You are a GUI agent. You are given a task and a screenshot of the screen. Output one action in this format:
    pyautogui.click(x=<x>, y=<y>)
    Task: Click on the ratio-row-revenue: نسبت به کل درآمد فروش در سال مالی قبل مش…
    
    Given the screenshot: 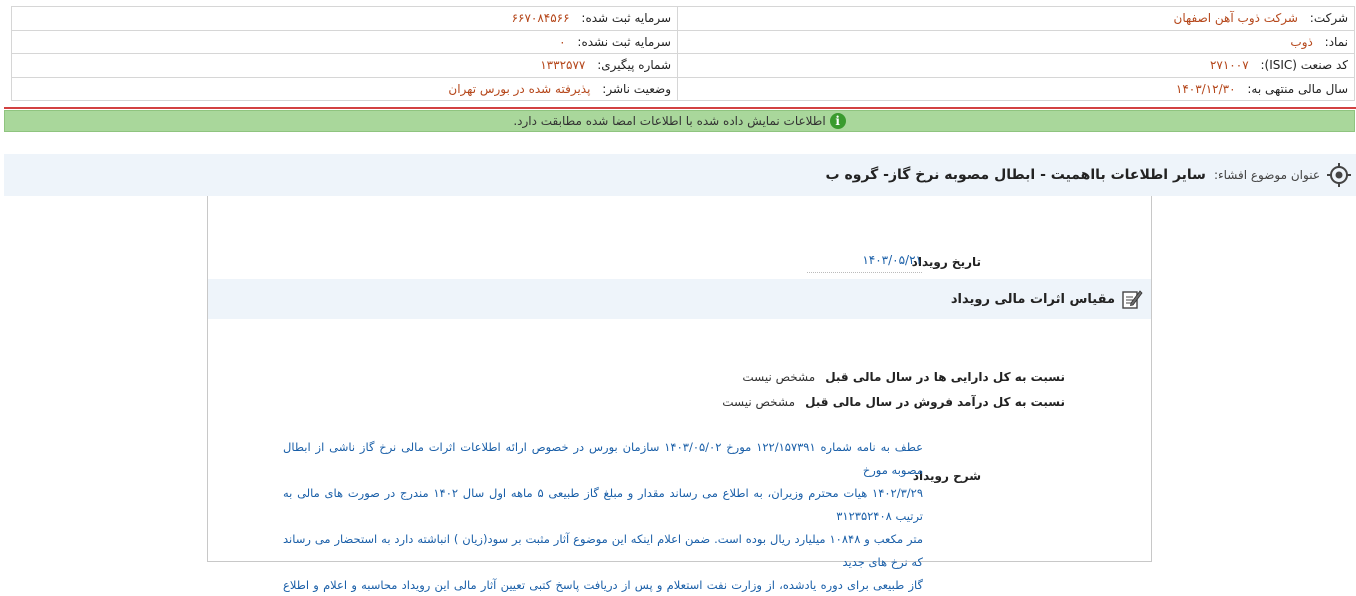 What is the action you would take?
    pyautogui.click(x=893, y=402)
    